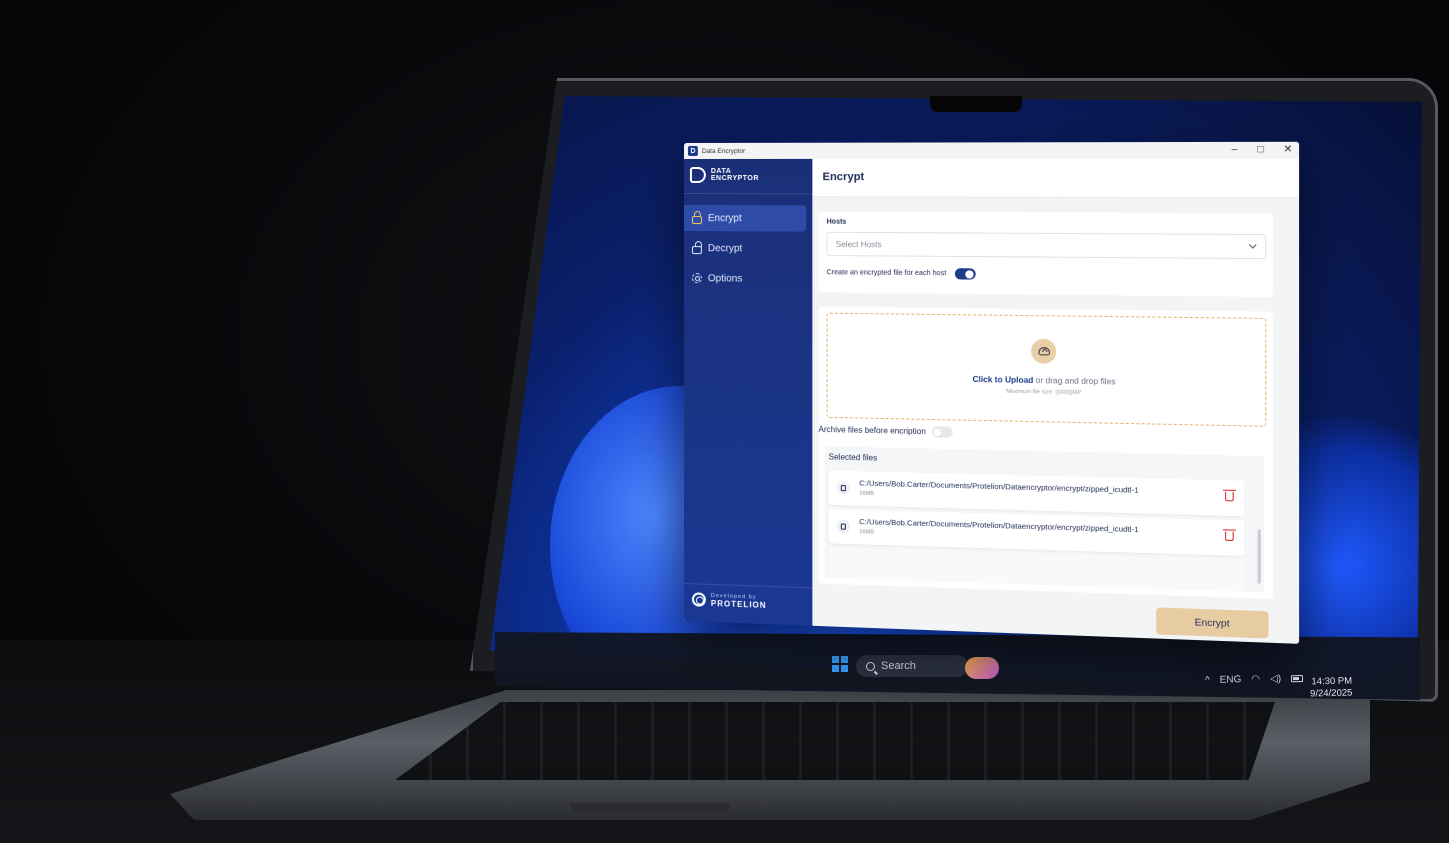  What do you see at coordinates (898, 666) in the screenshot?
I see `taskbar-search-label: Search` at bounding box center [898, 666].